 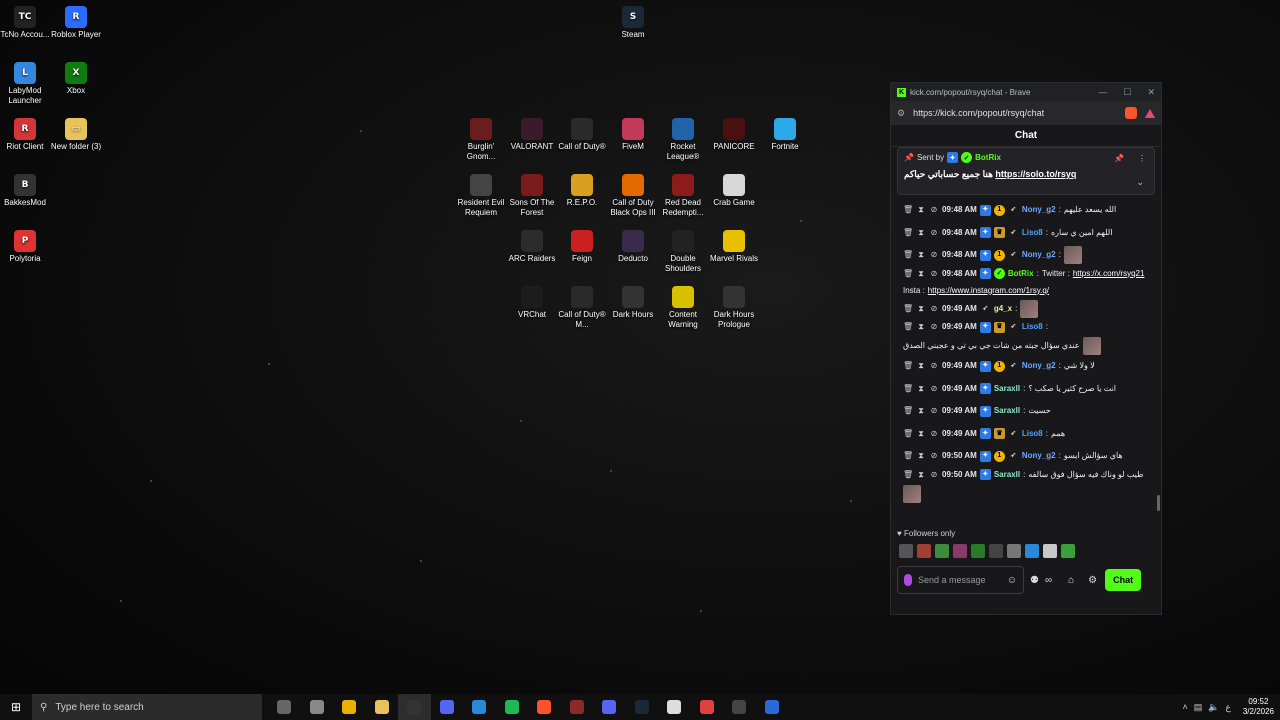 What do you see at coordinates (1034, 580) in the screenshot?
I see `users-icon: ⚉` at bounding box center [1034, 580].